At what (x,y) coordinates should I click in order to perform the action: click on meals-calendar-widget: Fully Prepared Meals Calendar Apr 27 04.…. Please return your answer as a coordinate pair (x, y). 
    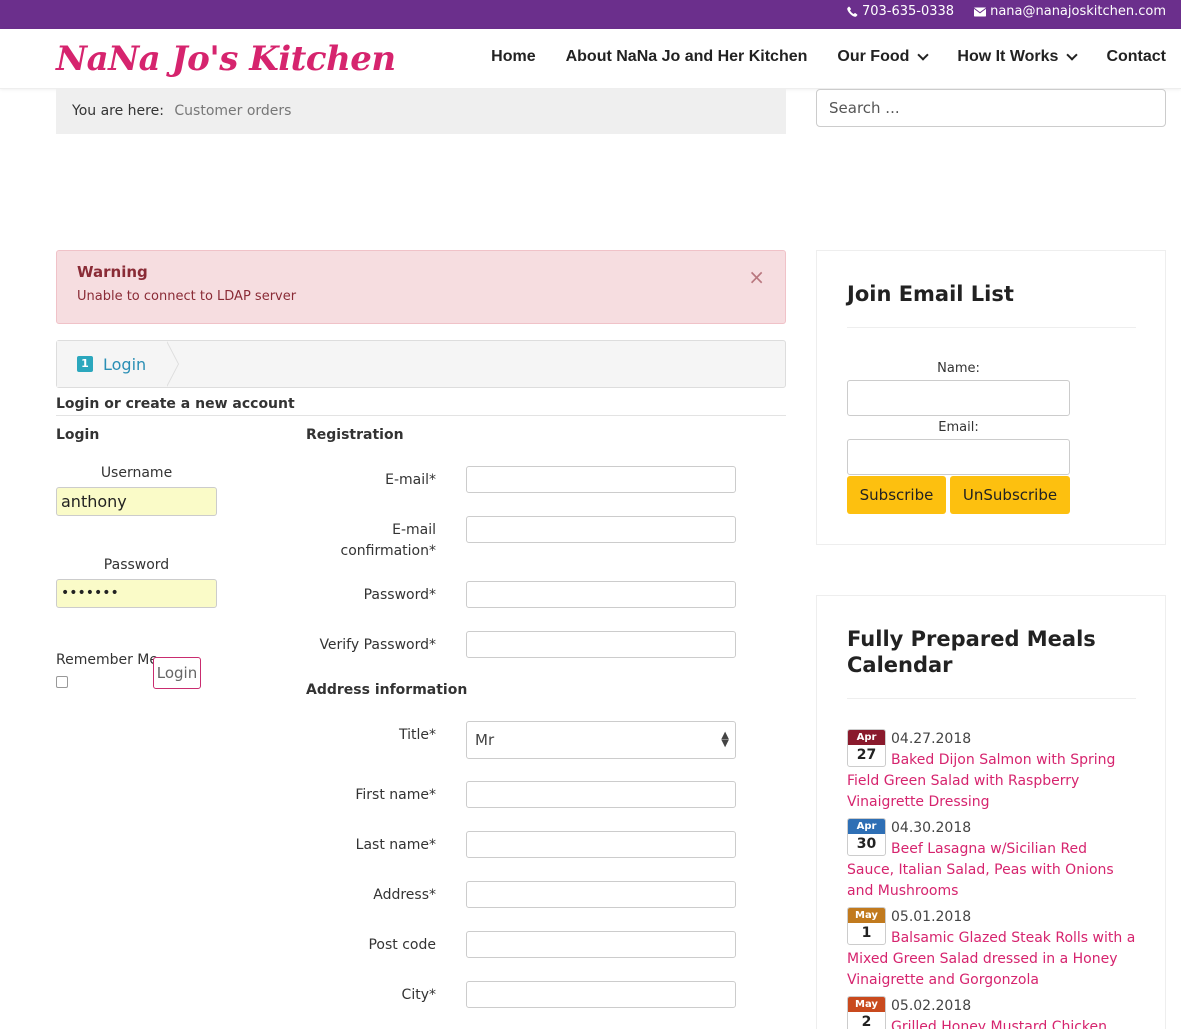
    Looking at the image, I should click on (991, 812).